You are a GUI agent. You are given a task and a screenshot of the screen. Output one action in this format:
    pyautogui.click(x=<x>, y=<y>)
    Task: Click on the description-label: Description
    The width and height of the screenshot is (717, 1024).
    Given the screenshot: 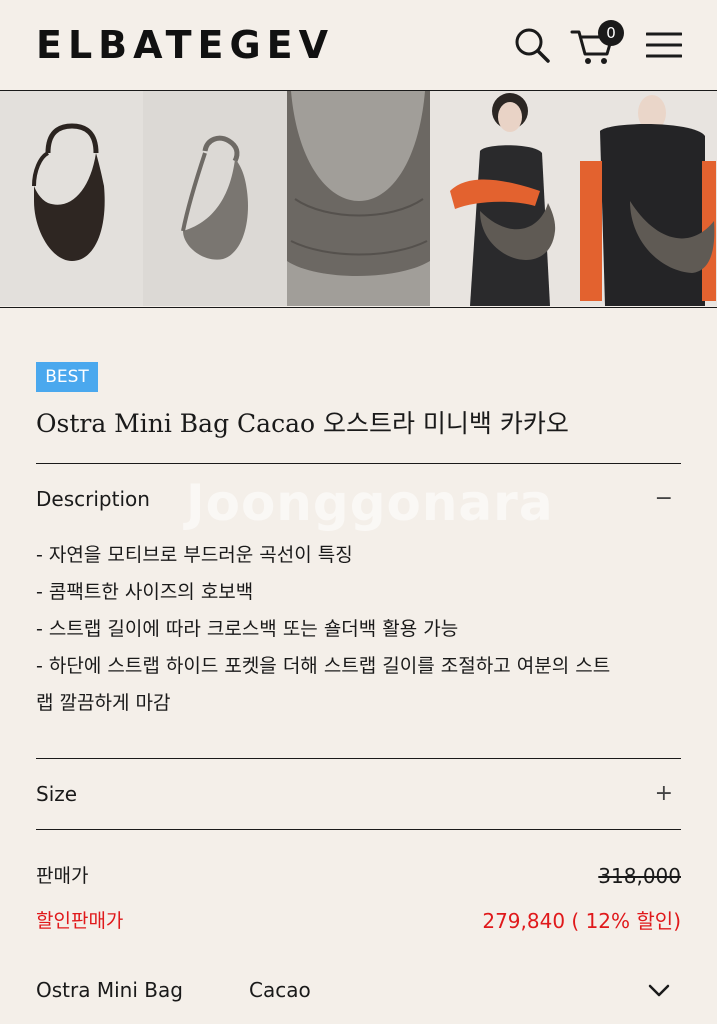 What is the action you would take?
    pyautogui.click(x=93, y=499)
    